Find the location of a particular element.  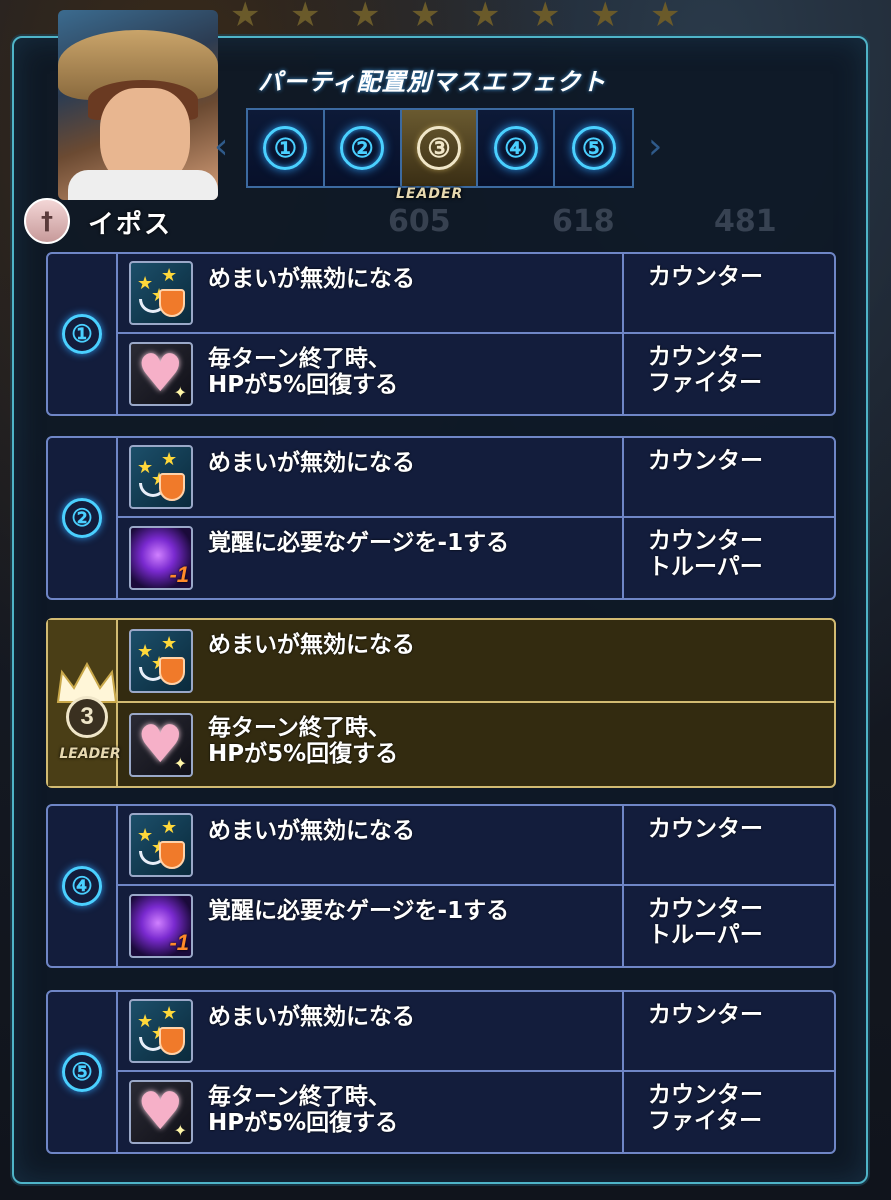

group-number-cell: ⑤ is located at coordinates (83, 1072).